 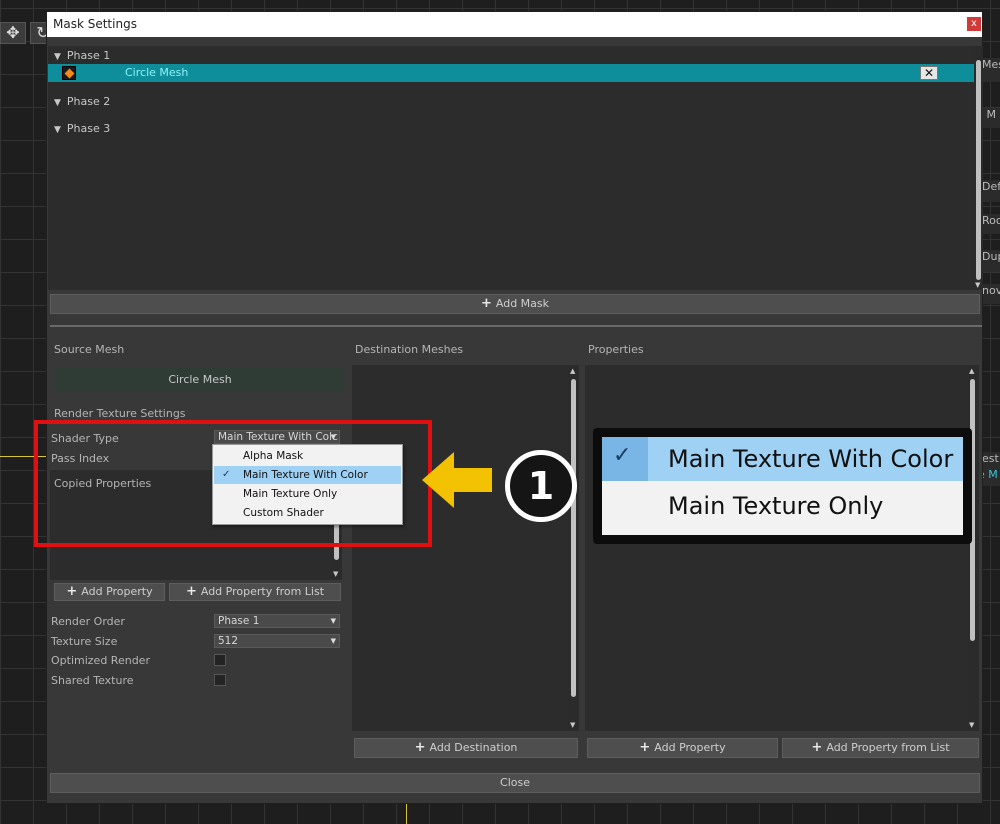 What do you see at coordinates (200, 380) in the screenshot?
I see `source-mesh-field: Circle Mesh` at bounding box center [200, 380].